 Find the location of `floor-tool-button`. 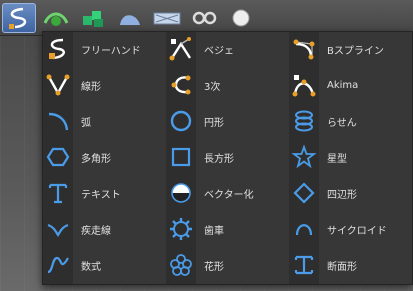

floor-tool-button is located at coordinates (167, 18).